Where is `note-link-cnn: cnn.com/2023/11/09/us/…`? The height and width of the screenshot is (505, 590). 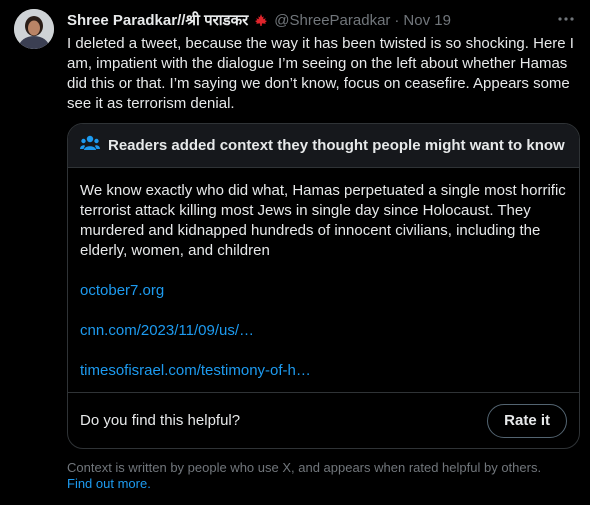
note-link-cnn: cnn.com/2023/11/09/us/… is located at coordinates (323, 331).